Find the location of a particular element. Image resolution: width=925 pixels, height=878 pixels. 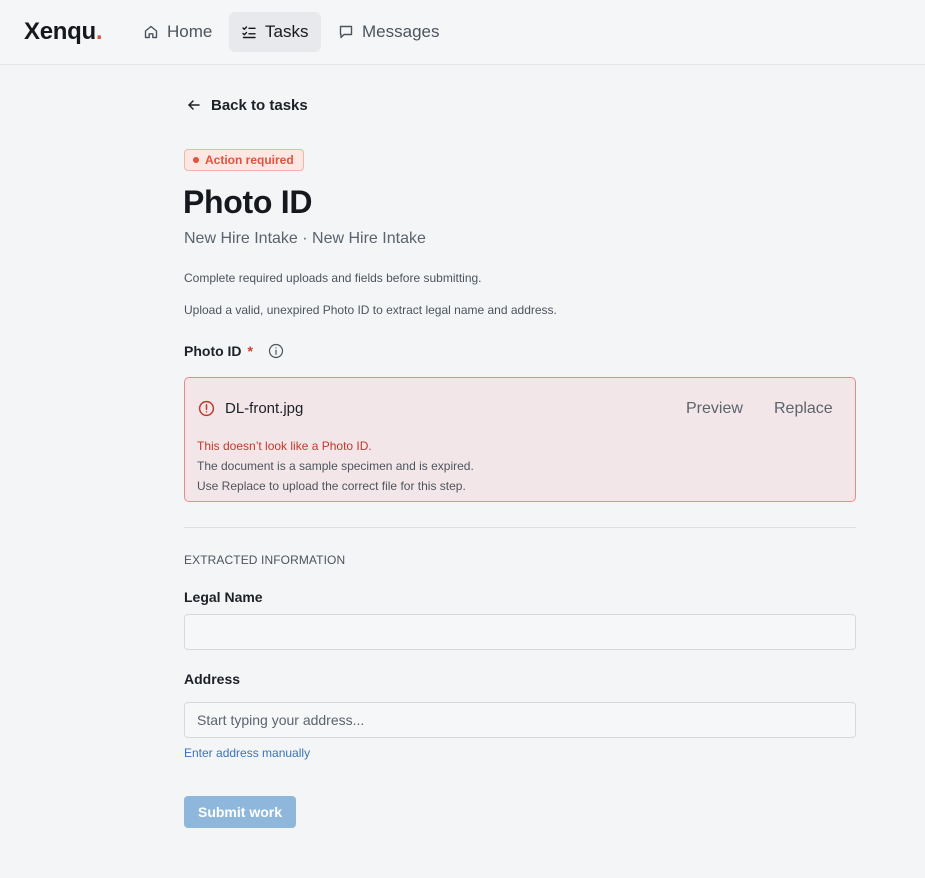

nav-item-messages: Messages is located at coordinates (388, 32).